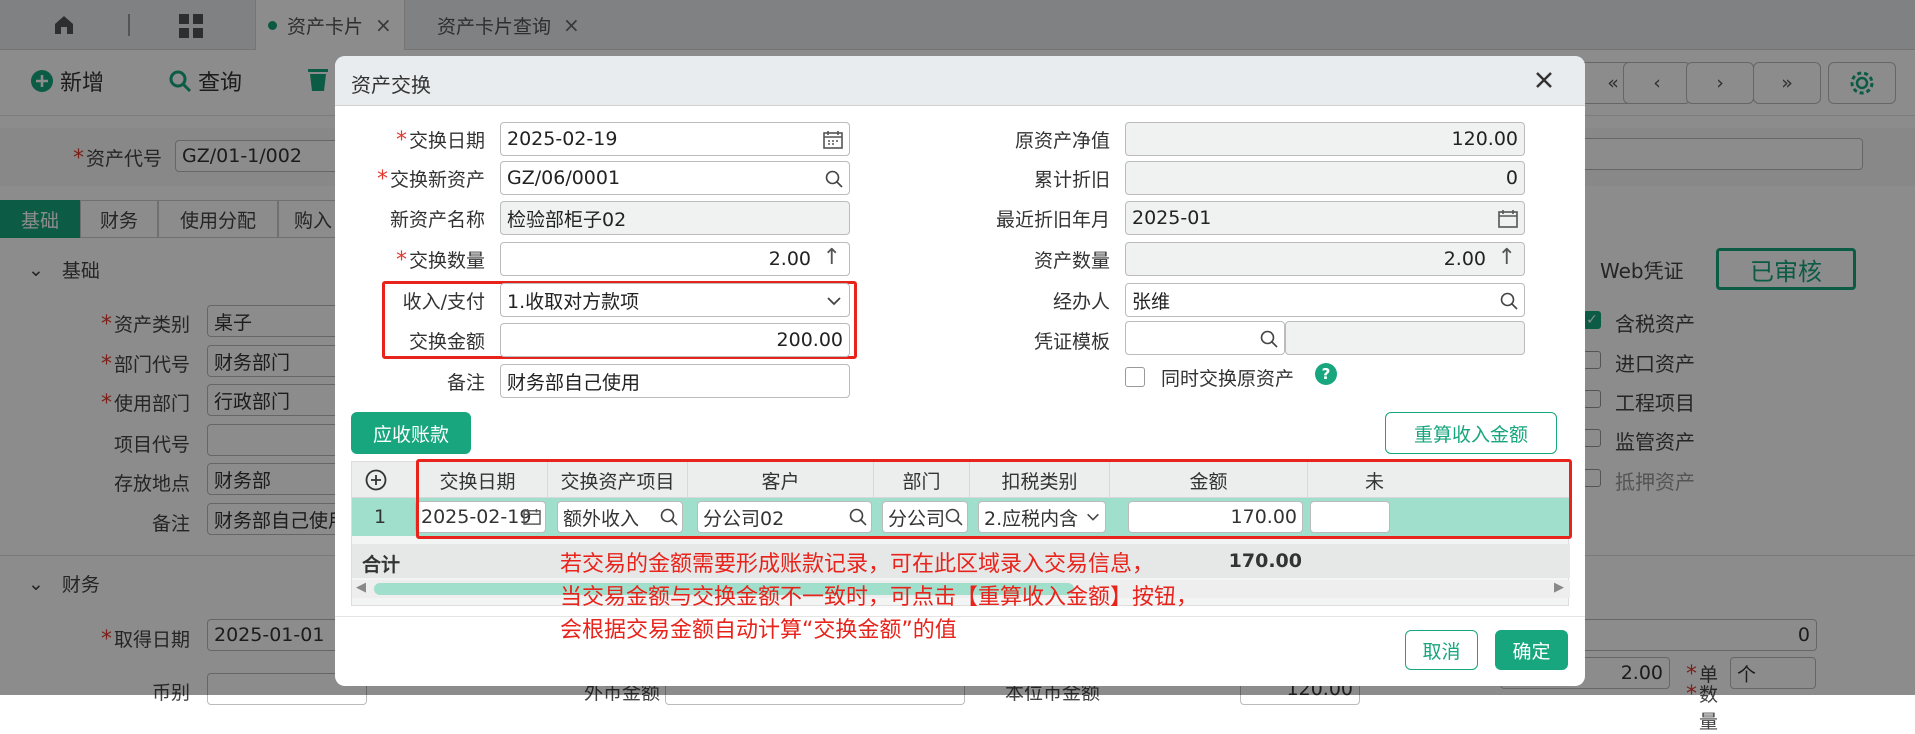 This screenshot has width=1915, height=734. Describe the element at coordinates (675, 218) in the screenshot. I see `new-asset-name-input: 检验部柜子02` at that location.